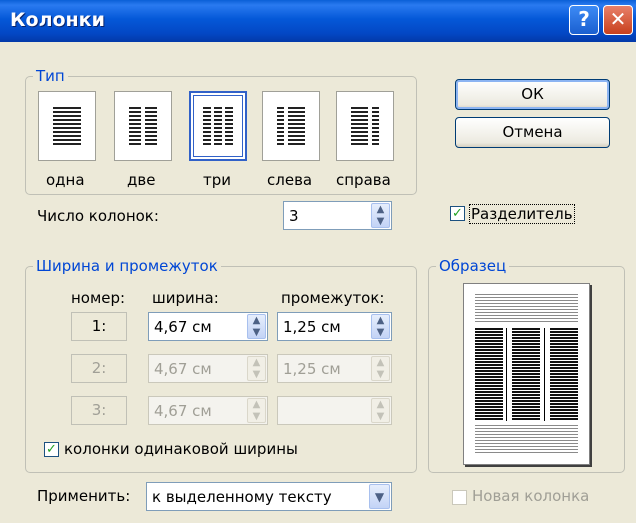  Describe the element at coordinates (334, 326) in the screenshot. I see `col-1-spacing-spinner: 1,25 см ▲ ▼` at that location.